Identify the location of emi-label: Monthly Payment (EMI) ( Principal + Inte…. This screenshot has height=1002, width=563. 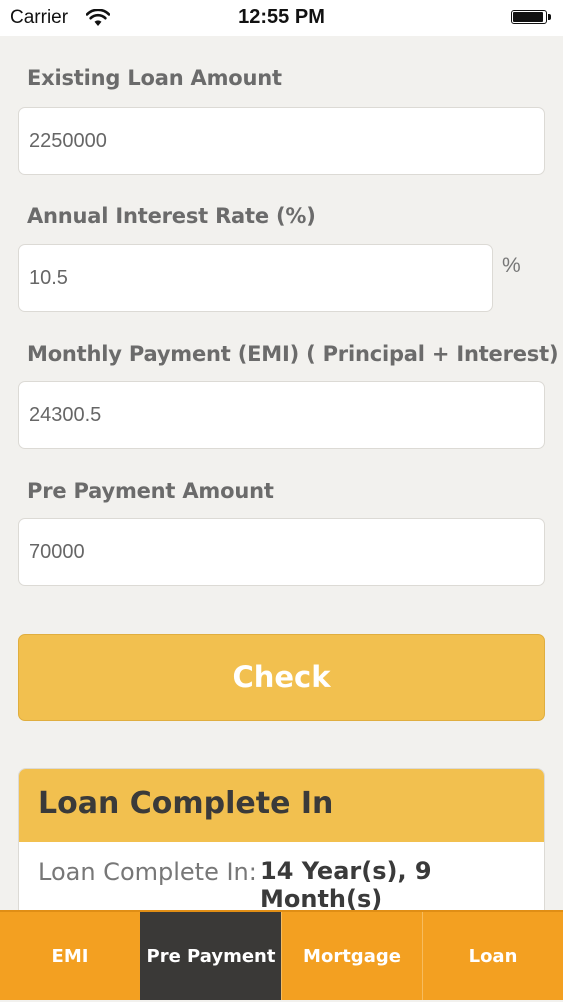
(293, 354).